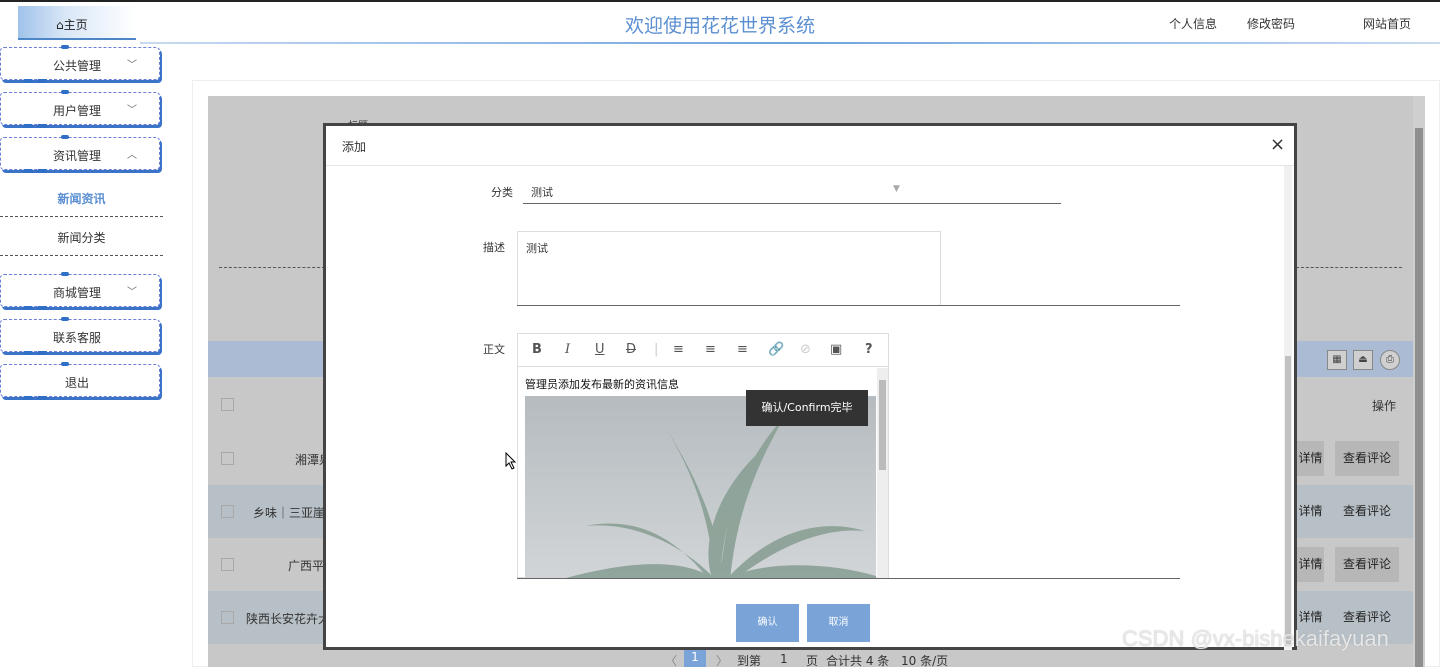 The image size is (1440, 669). What do you see at coordinates (710, 349) in the screenshot?
I see `align-center-icon: ≡` at bounding box center [710, 349].